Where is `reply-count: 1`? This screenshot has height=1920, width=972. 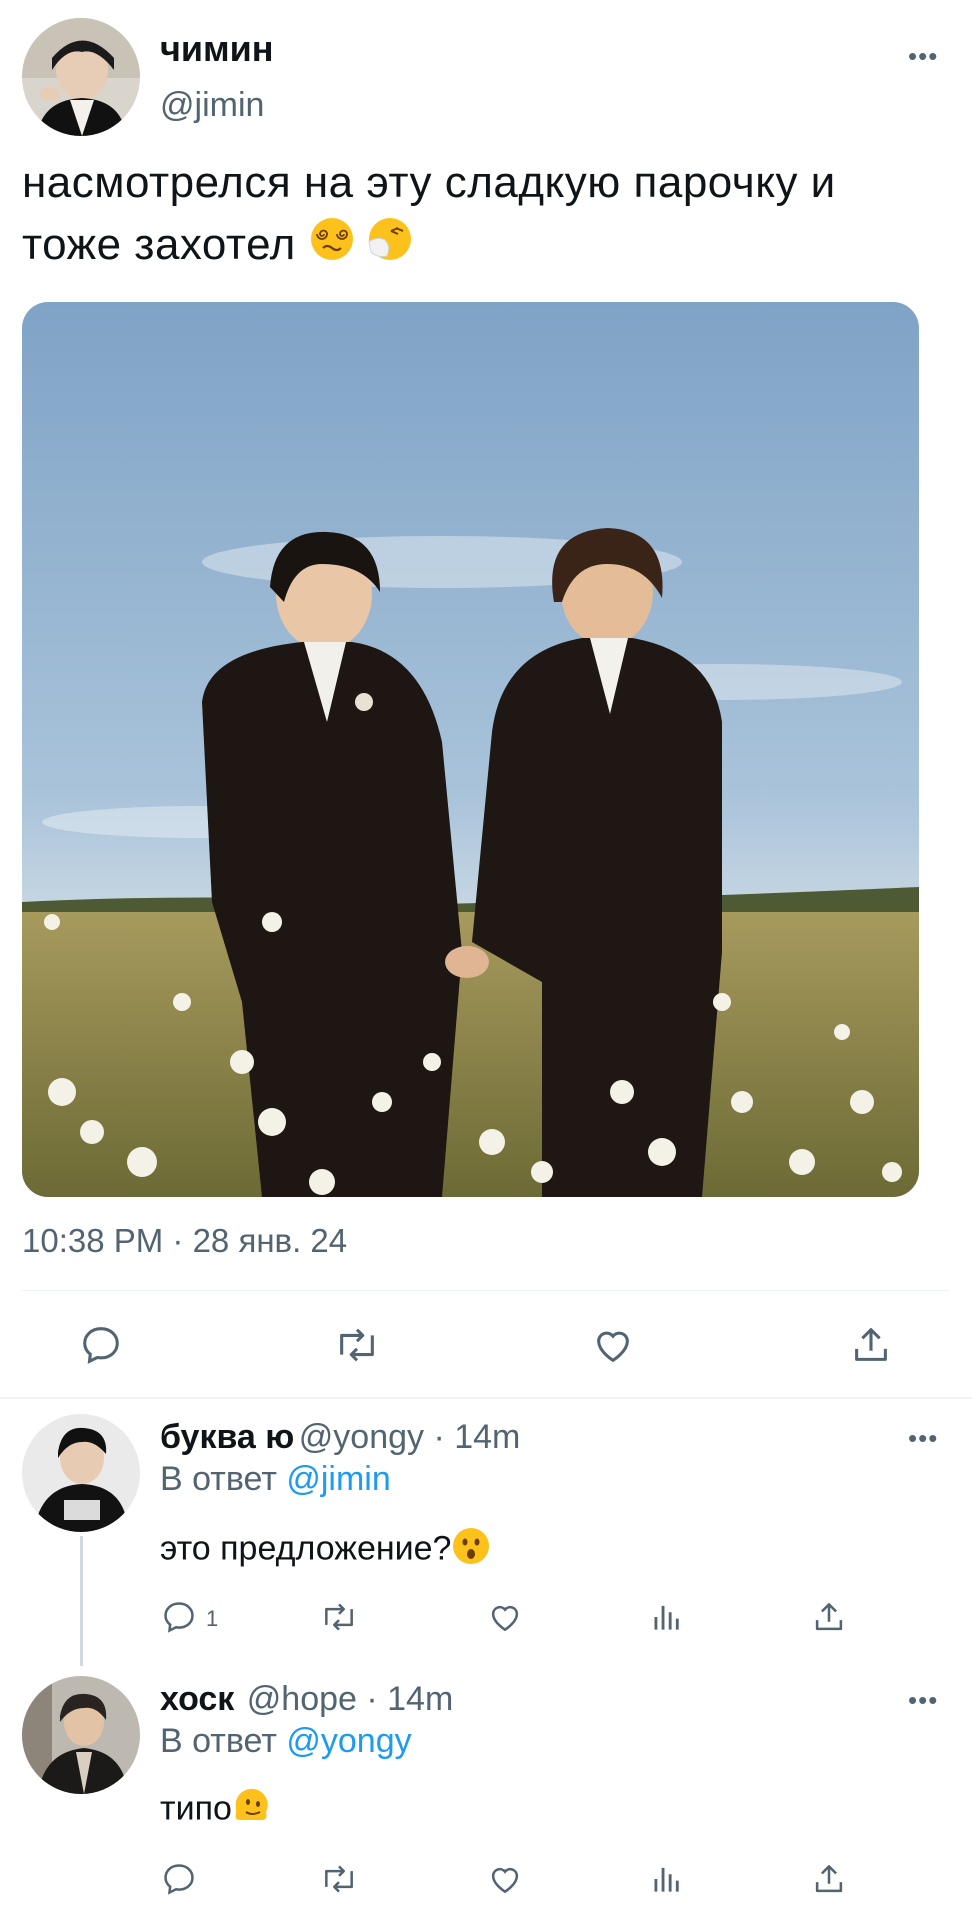
reply-count: 1 is located at coordinates (212, 1618).